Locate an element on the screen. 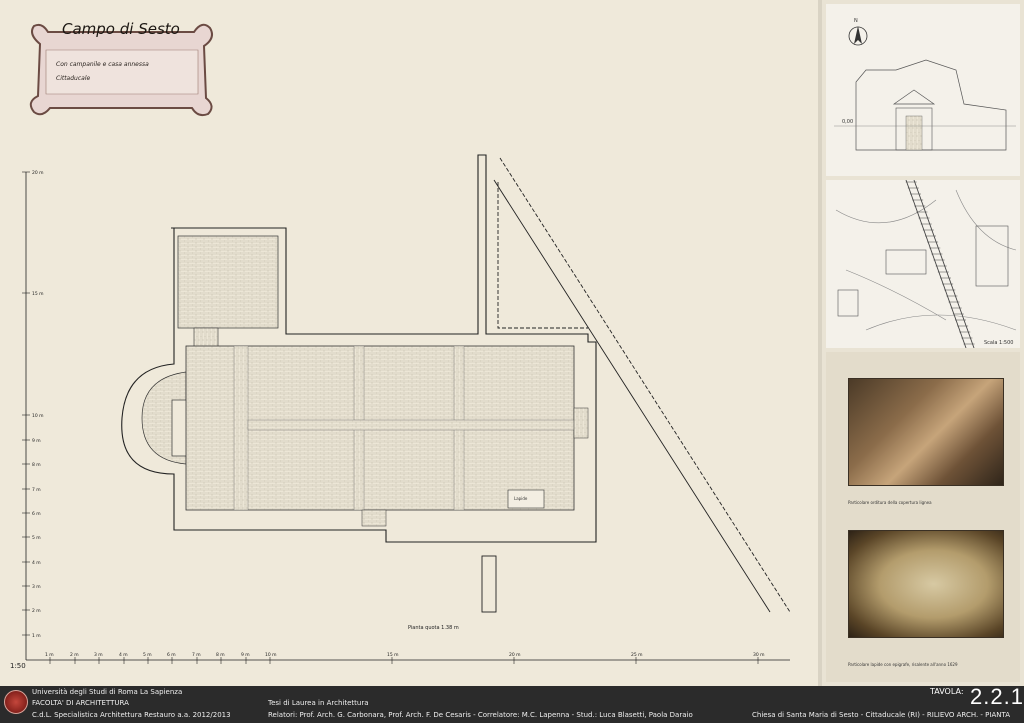  horizontal-tick-label: 25 m is located at coordinates (637, 655).